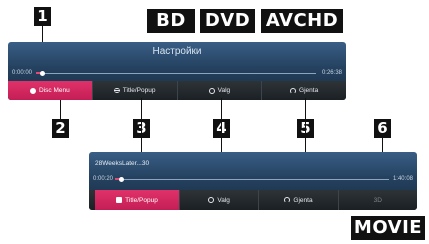 This screenshot has height=244, width=429. I want to click on disc-progress-knob, so click(42, 73).